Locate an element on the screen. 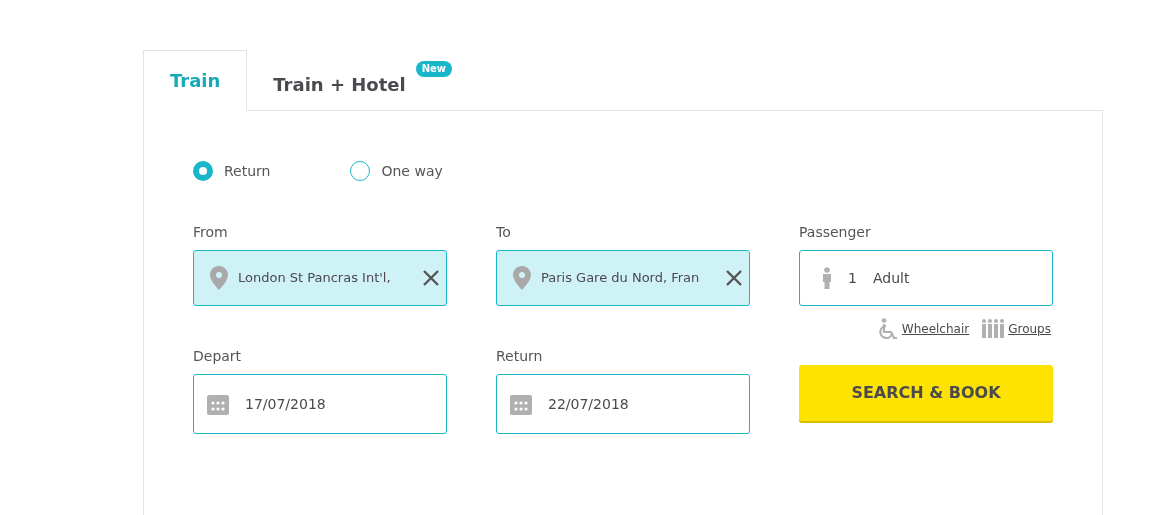 This screenshot has width=1176, height=515. wheelchair-icon is located at coordinates (887, 329).